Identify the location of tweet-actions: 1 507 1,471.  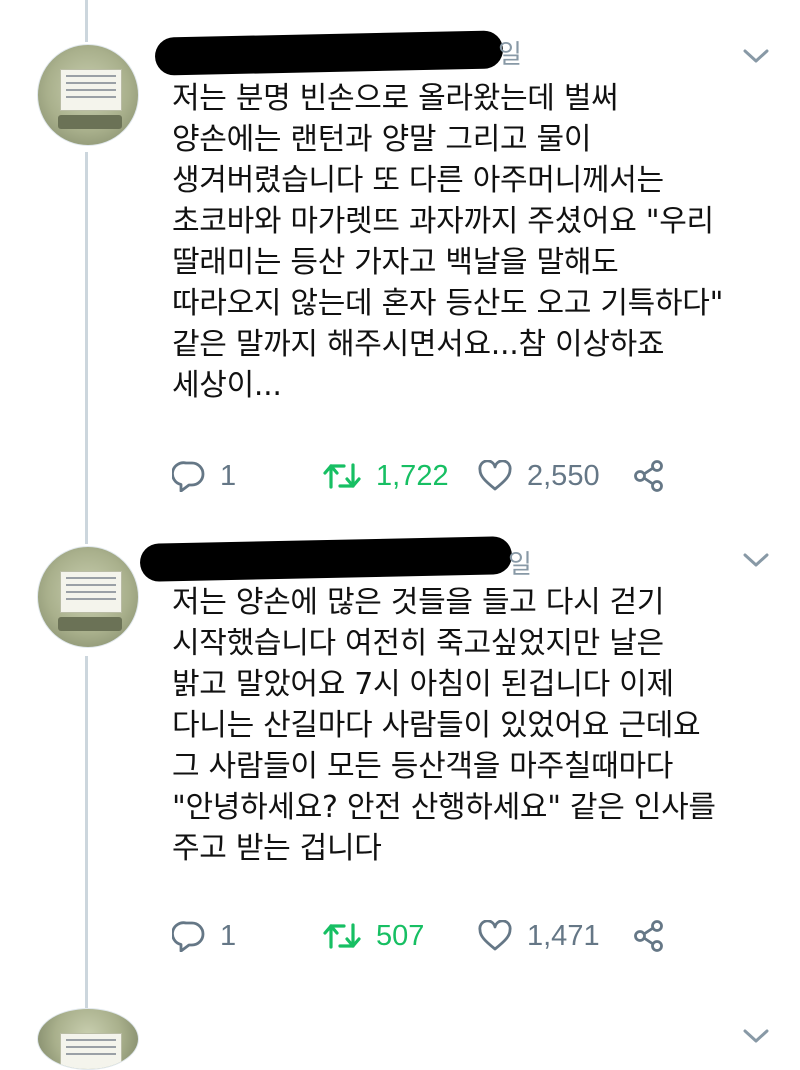
(432, 936).